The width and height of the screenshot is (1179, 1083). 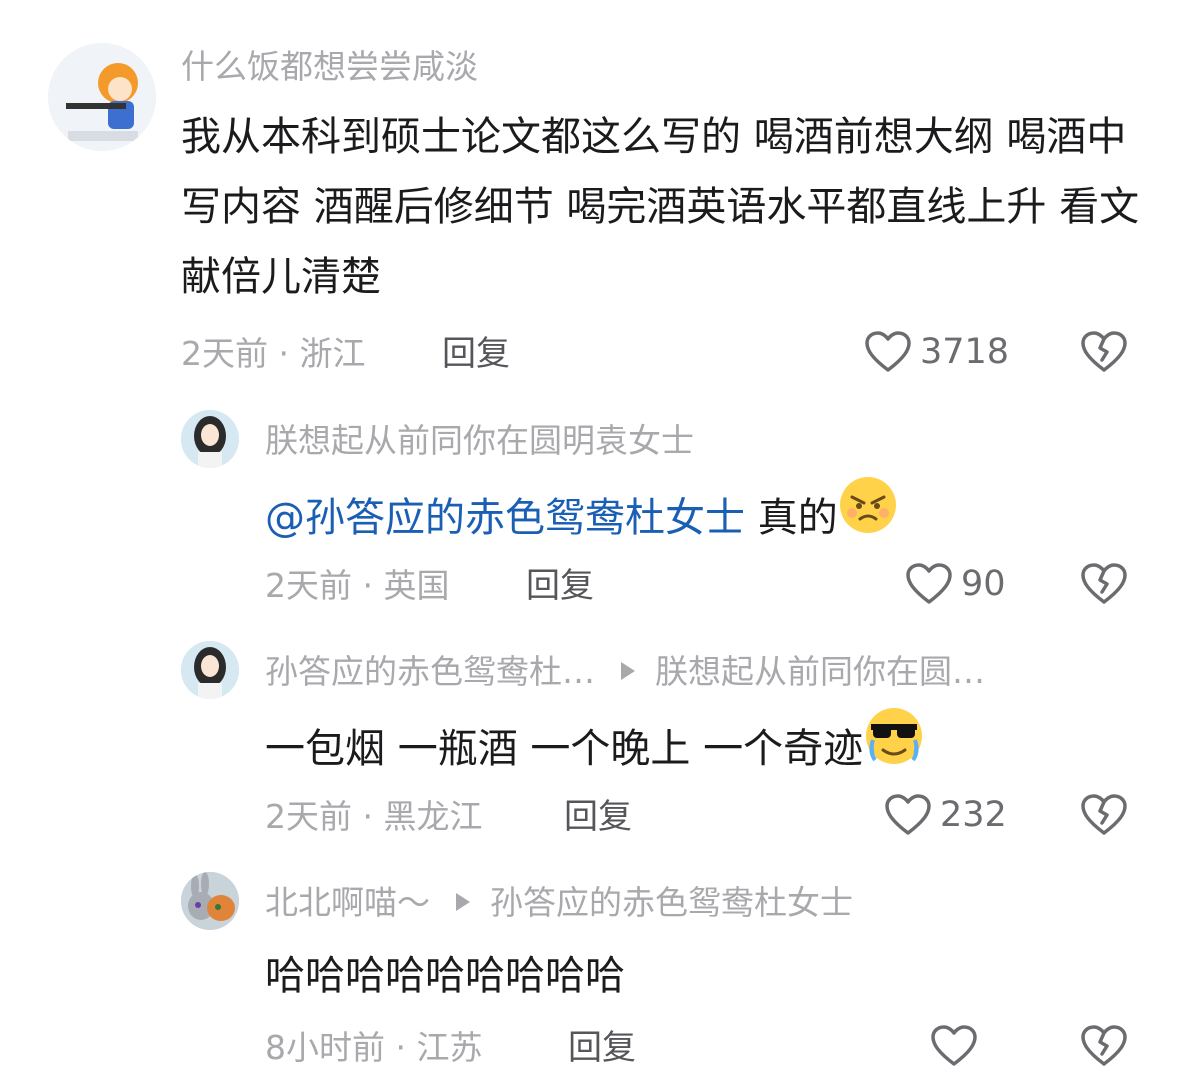 I want to click on comment-text-main: 一包烟 一瓶酒 一个晚上 一个奇迹, so click(x=564, y=749).